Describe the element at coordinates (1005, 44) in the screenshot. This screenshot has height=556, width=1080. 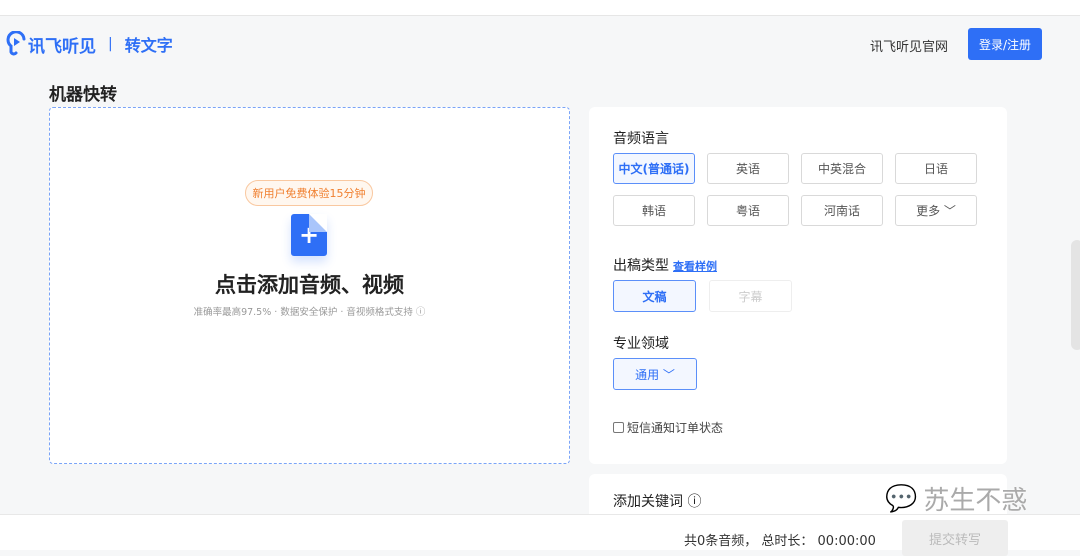
I see `login-button: 登录/注册` at that location.